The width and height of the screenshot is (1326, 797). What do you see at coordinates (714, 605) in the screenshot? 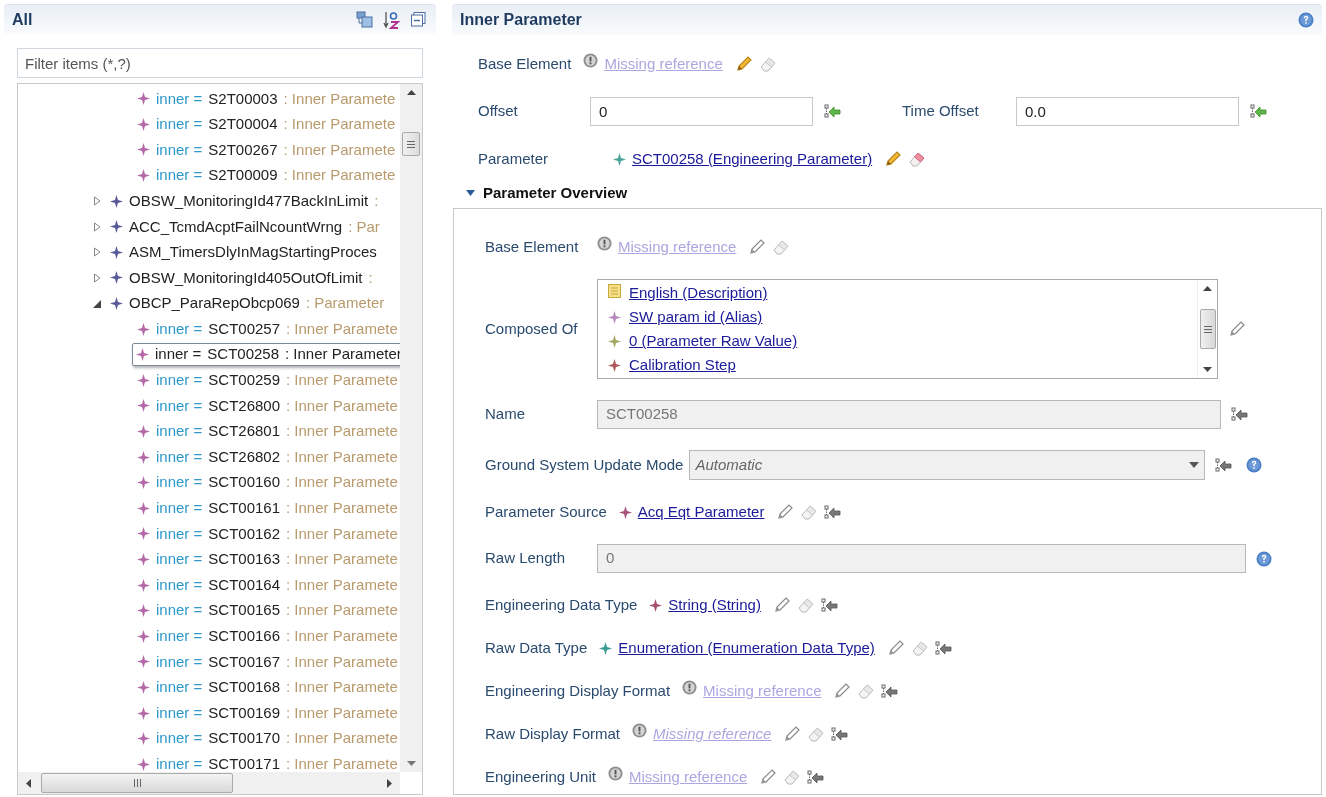
I see `reference-link: String (String)` at bounding box center [714, 605].